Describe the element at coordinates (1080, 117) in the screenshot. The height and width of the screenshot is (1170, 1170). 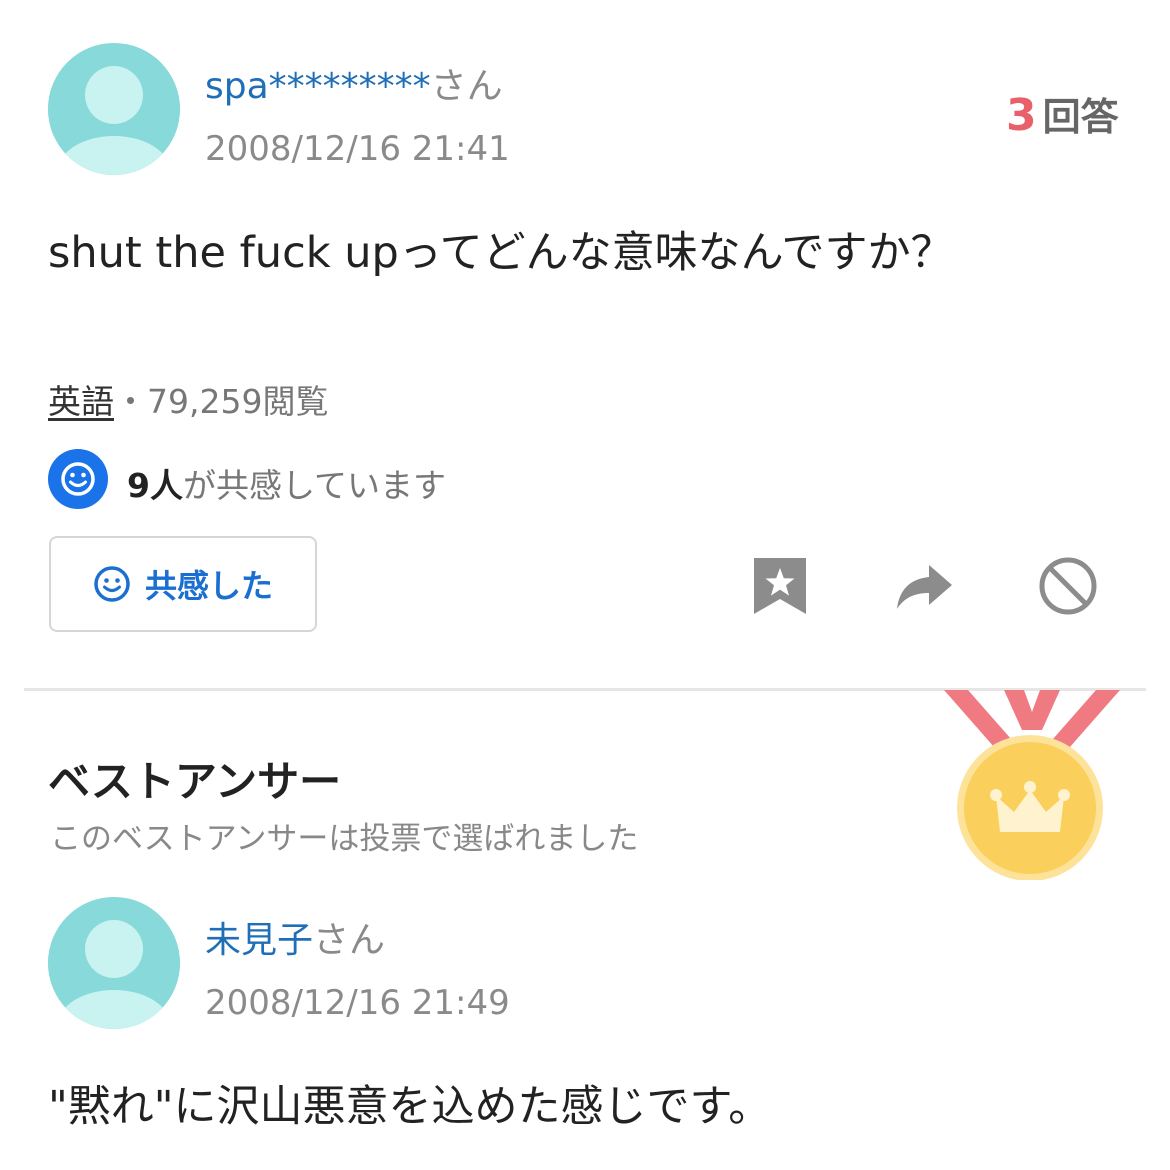
I see `answer-count-label: 回答` at that location.